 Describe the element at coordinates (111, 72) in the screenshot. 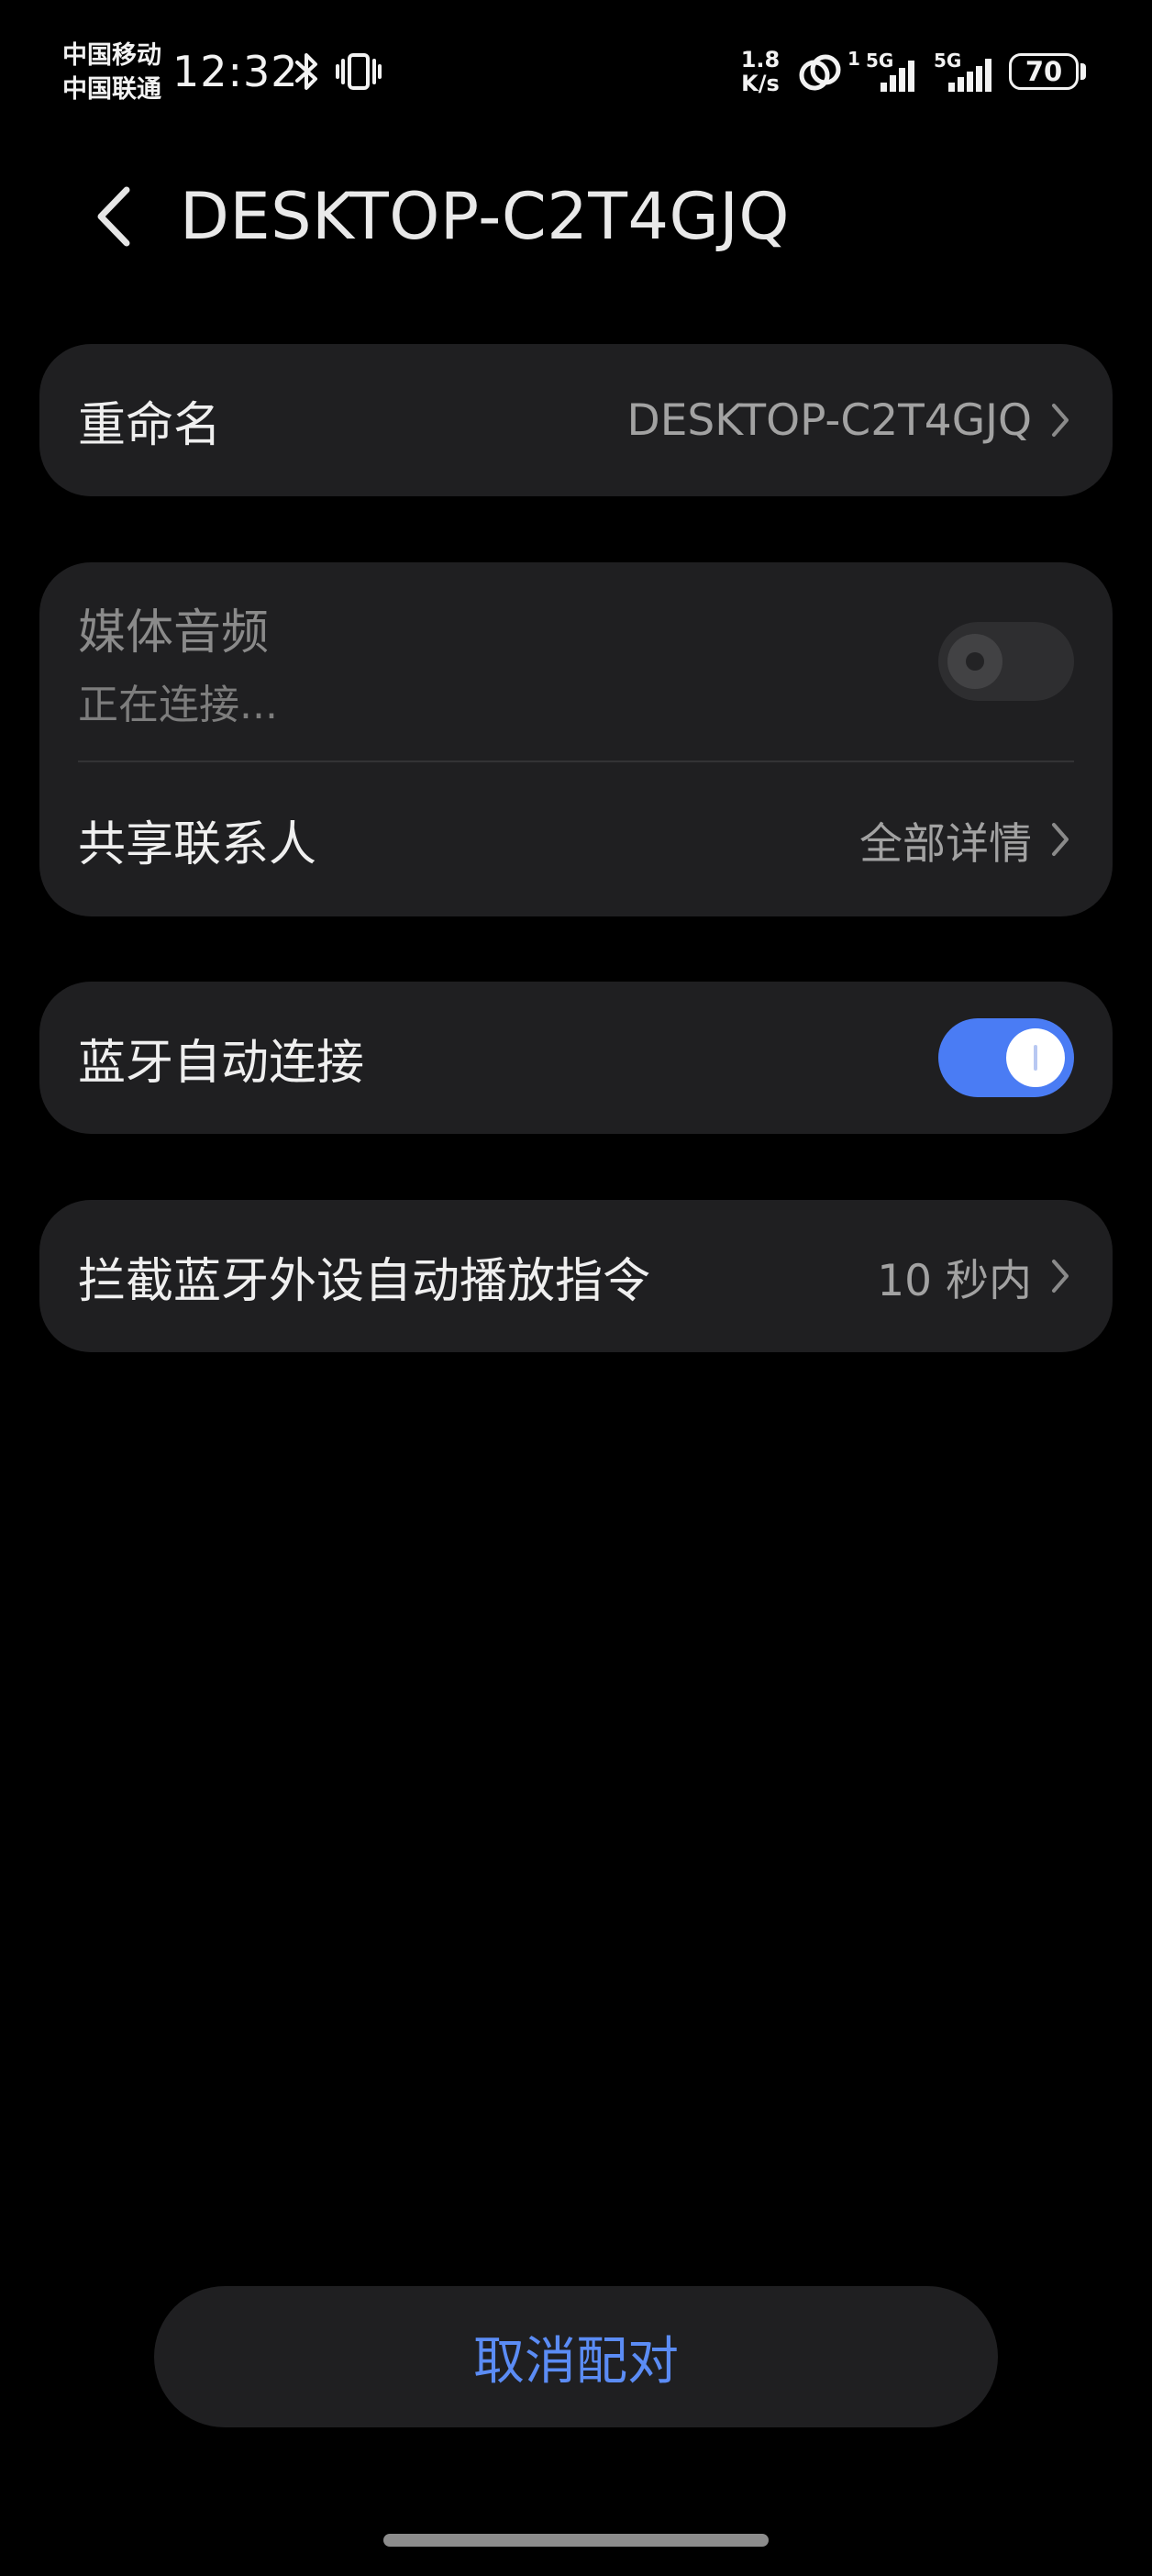

I see `carrier-names: 中国移动 中国联通` at that location.